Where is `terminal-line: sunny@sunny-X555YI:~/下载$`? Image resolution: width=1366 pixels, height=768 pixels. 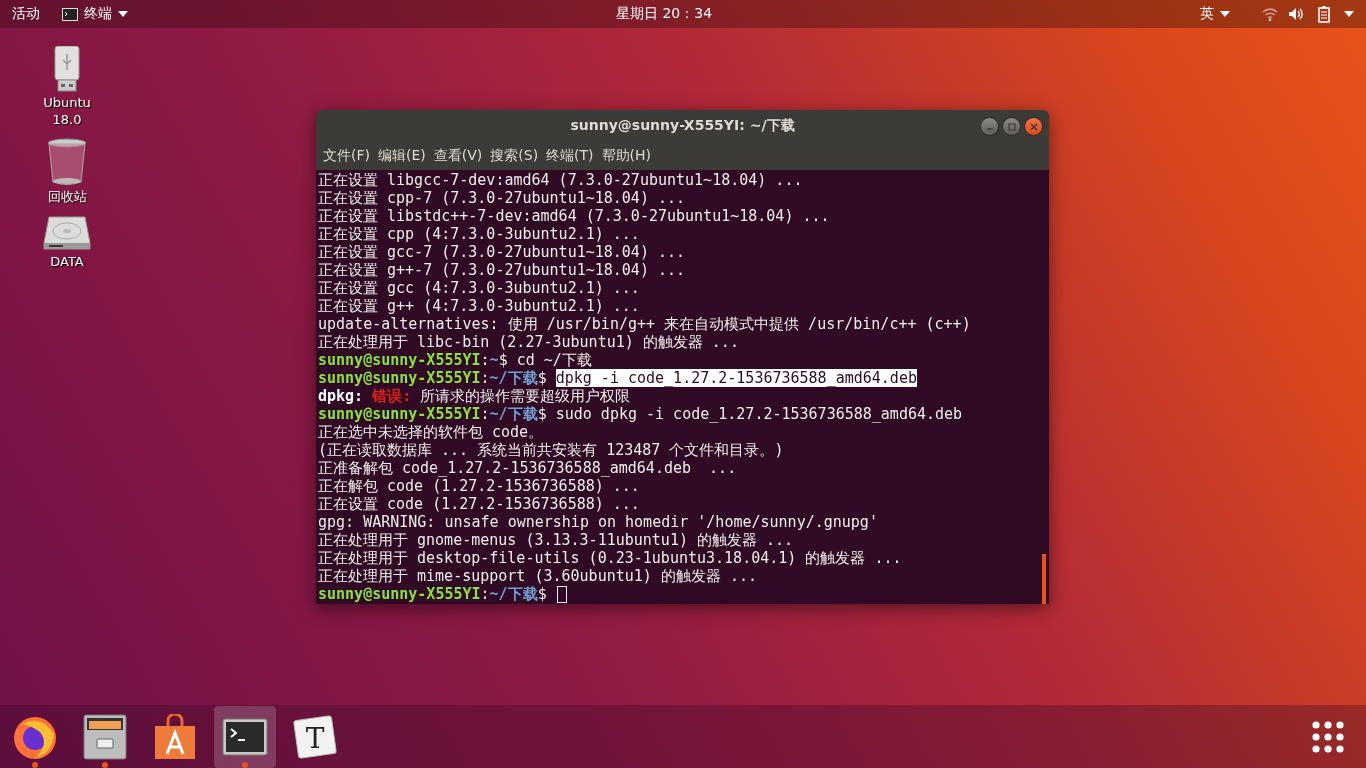
terminal-line: sunny@sunny-X555YI:~/下载$ is located at coordinates (683, 594).